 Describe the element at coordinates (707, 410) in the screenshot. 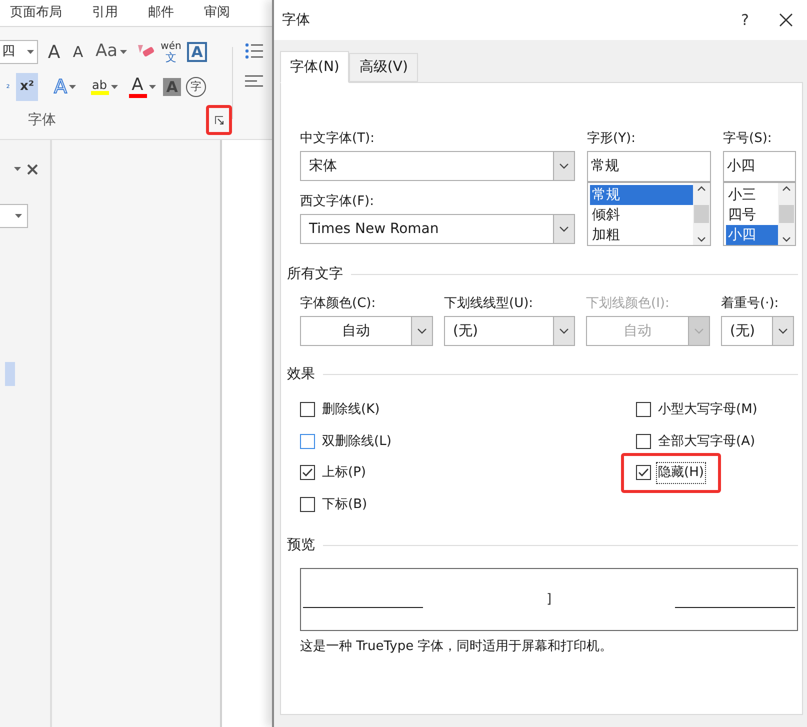

I see `checkbox-label: 小型大写字母(M)` at that location.